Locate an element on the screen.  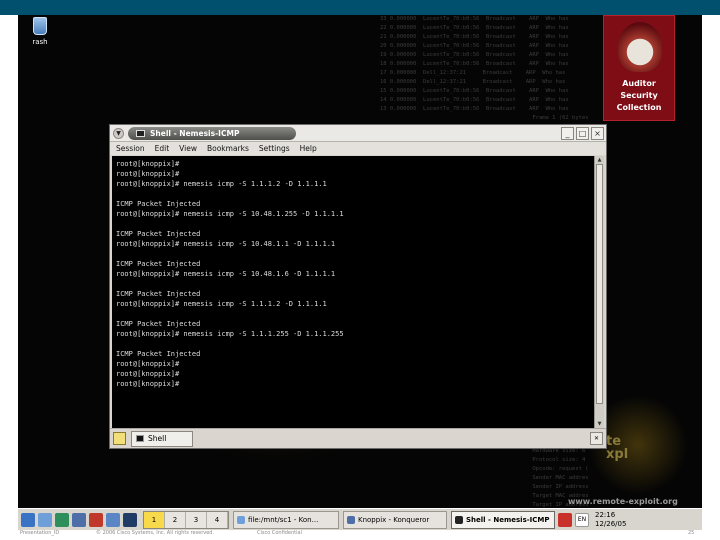
watermark-line: xpl is located at coordinates (617, 454).